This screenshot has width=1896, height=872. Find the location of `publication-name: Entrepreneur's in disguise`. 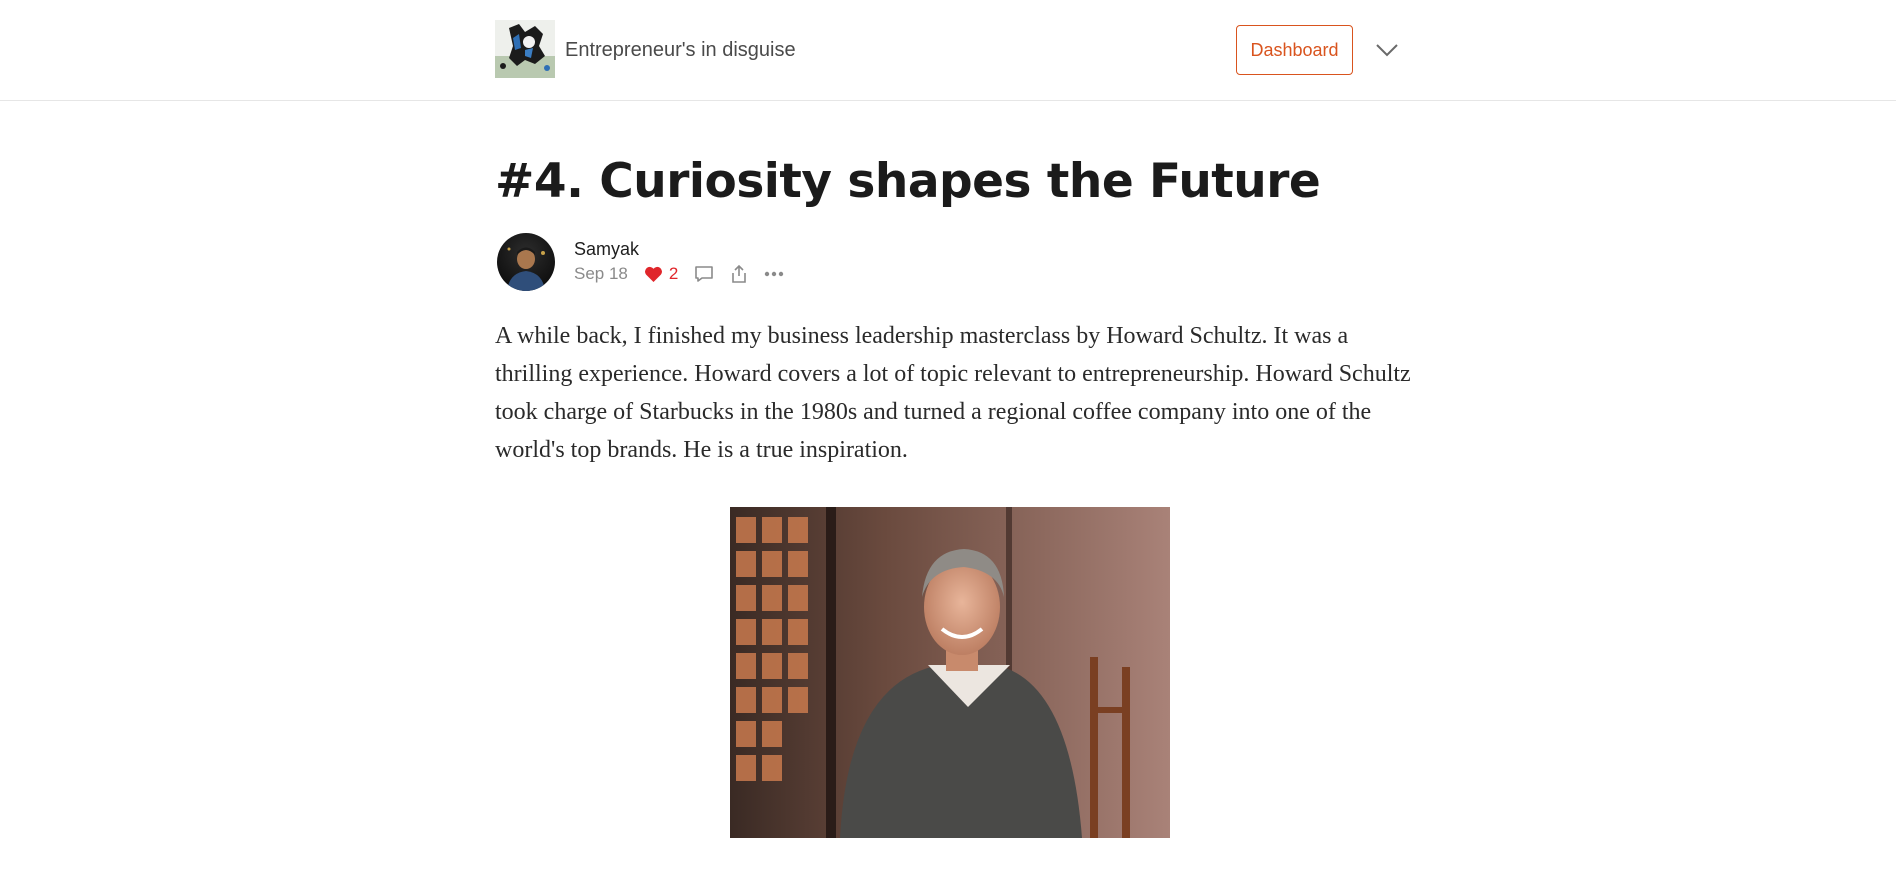

publication-name: Entrepreneur's in disguise is located at coordinates (680, 50).